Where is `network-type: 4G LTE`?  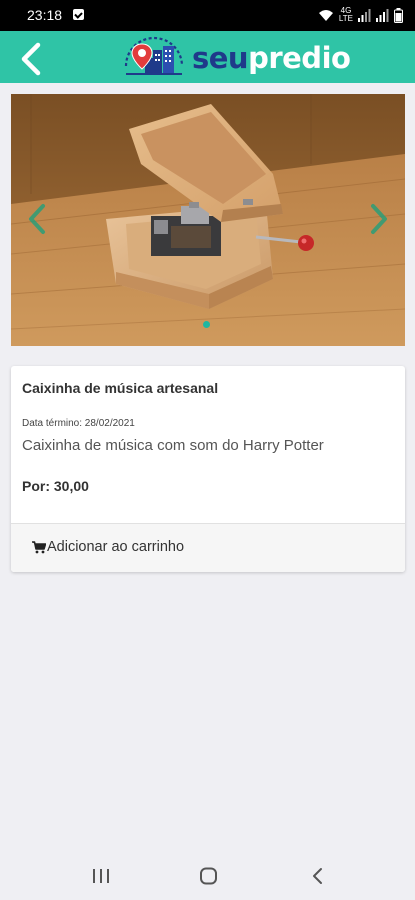
network-type: 4G LTE is located at coordinates (346, 15).